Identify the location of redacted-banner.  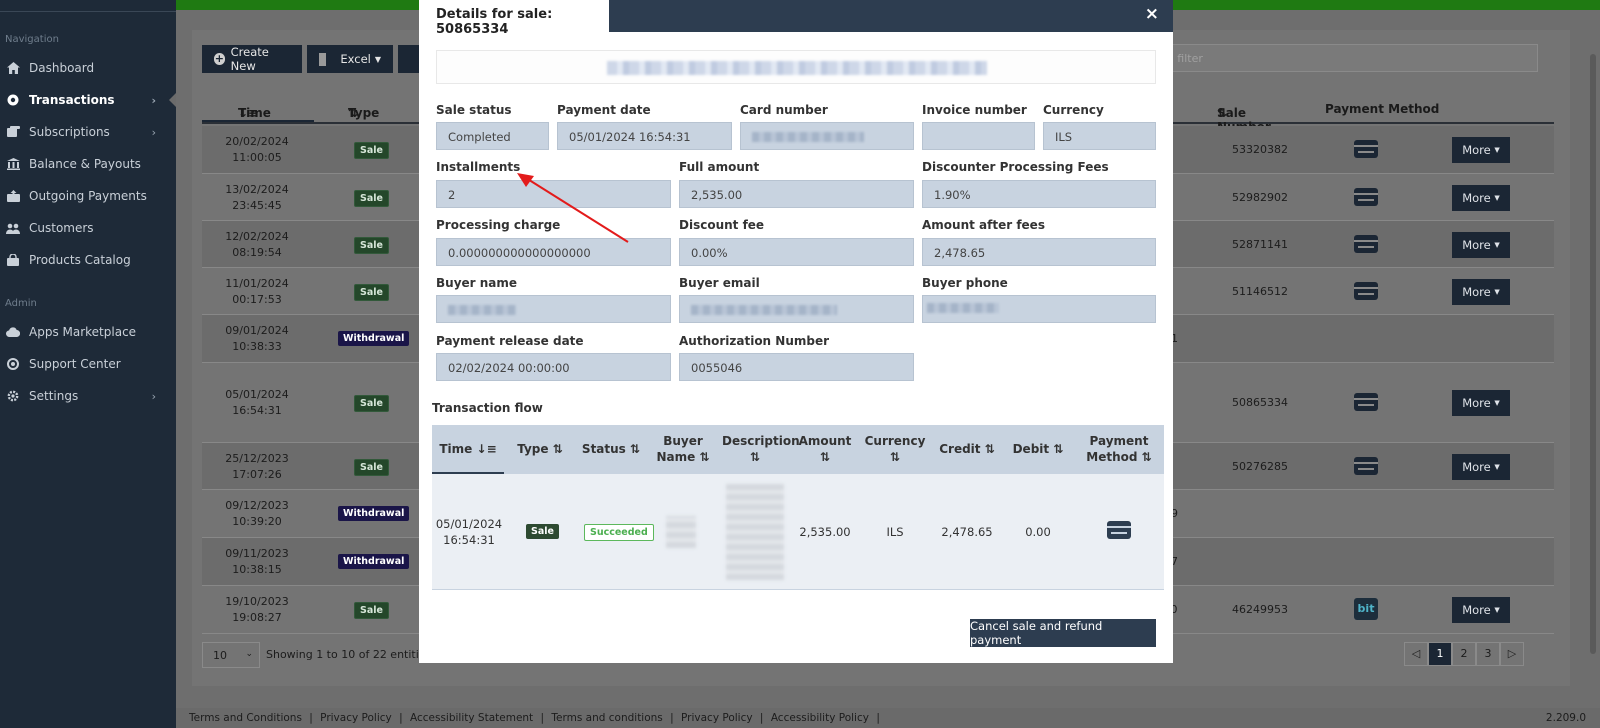
(796, 67).